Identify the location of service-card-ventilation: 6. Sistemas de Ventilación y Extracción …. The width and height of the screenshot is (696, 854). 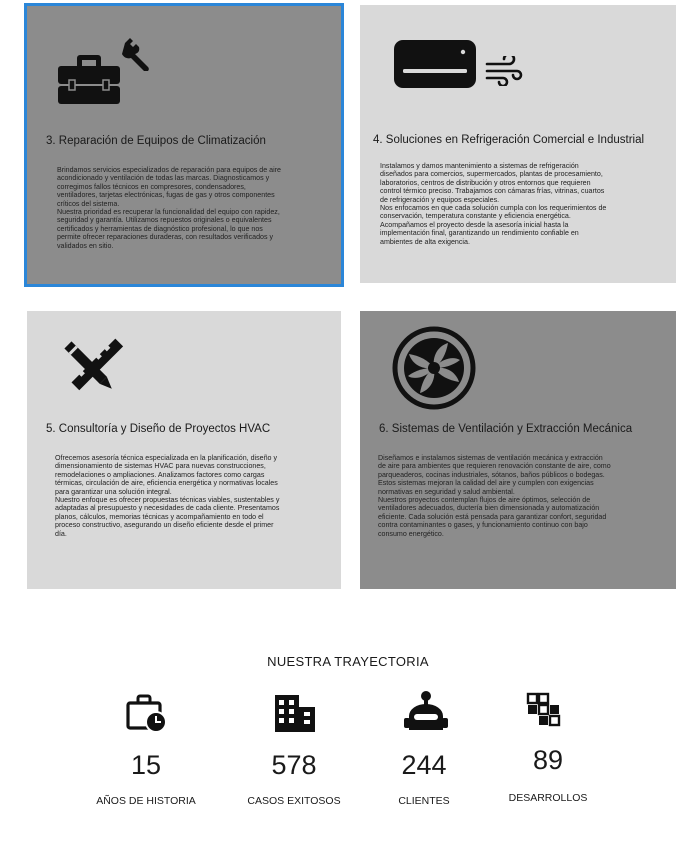
(518, 450).